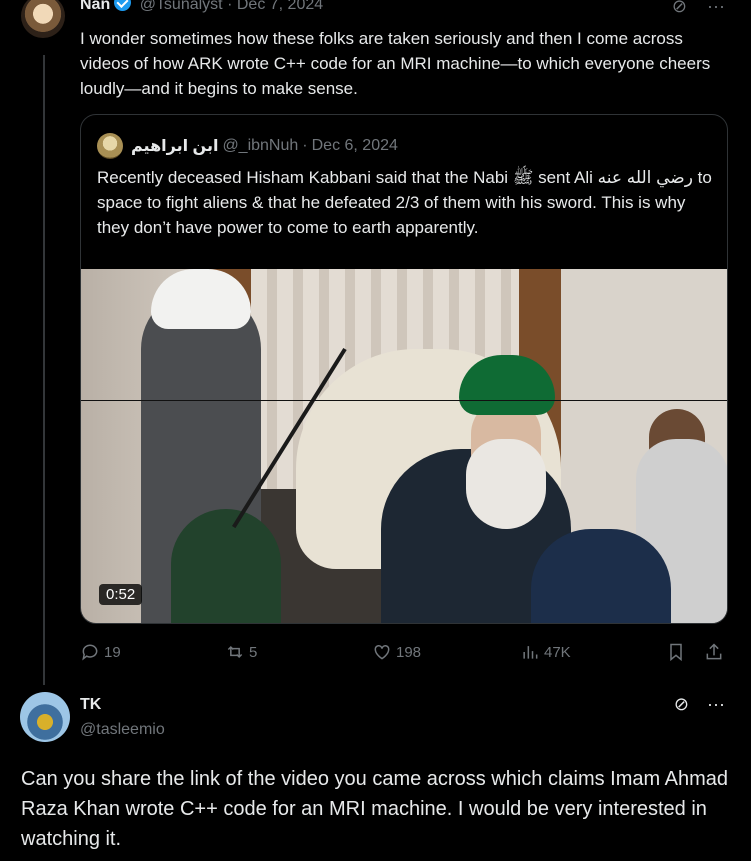  I want to click on like-count: 198, so click(409, 652).